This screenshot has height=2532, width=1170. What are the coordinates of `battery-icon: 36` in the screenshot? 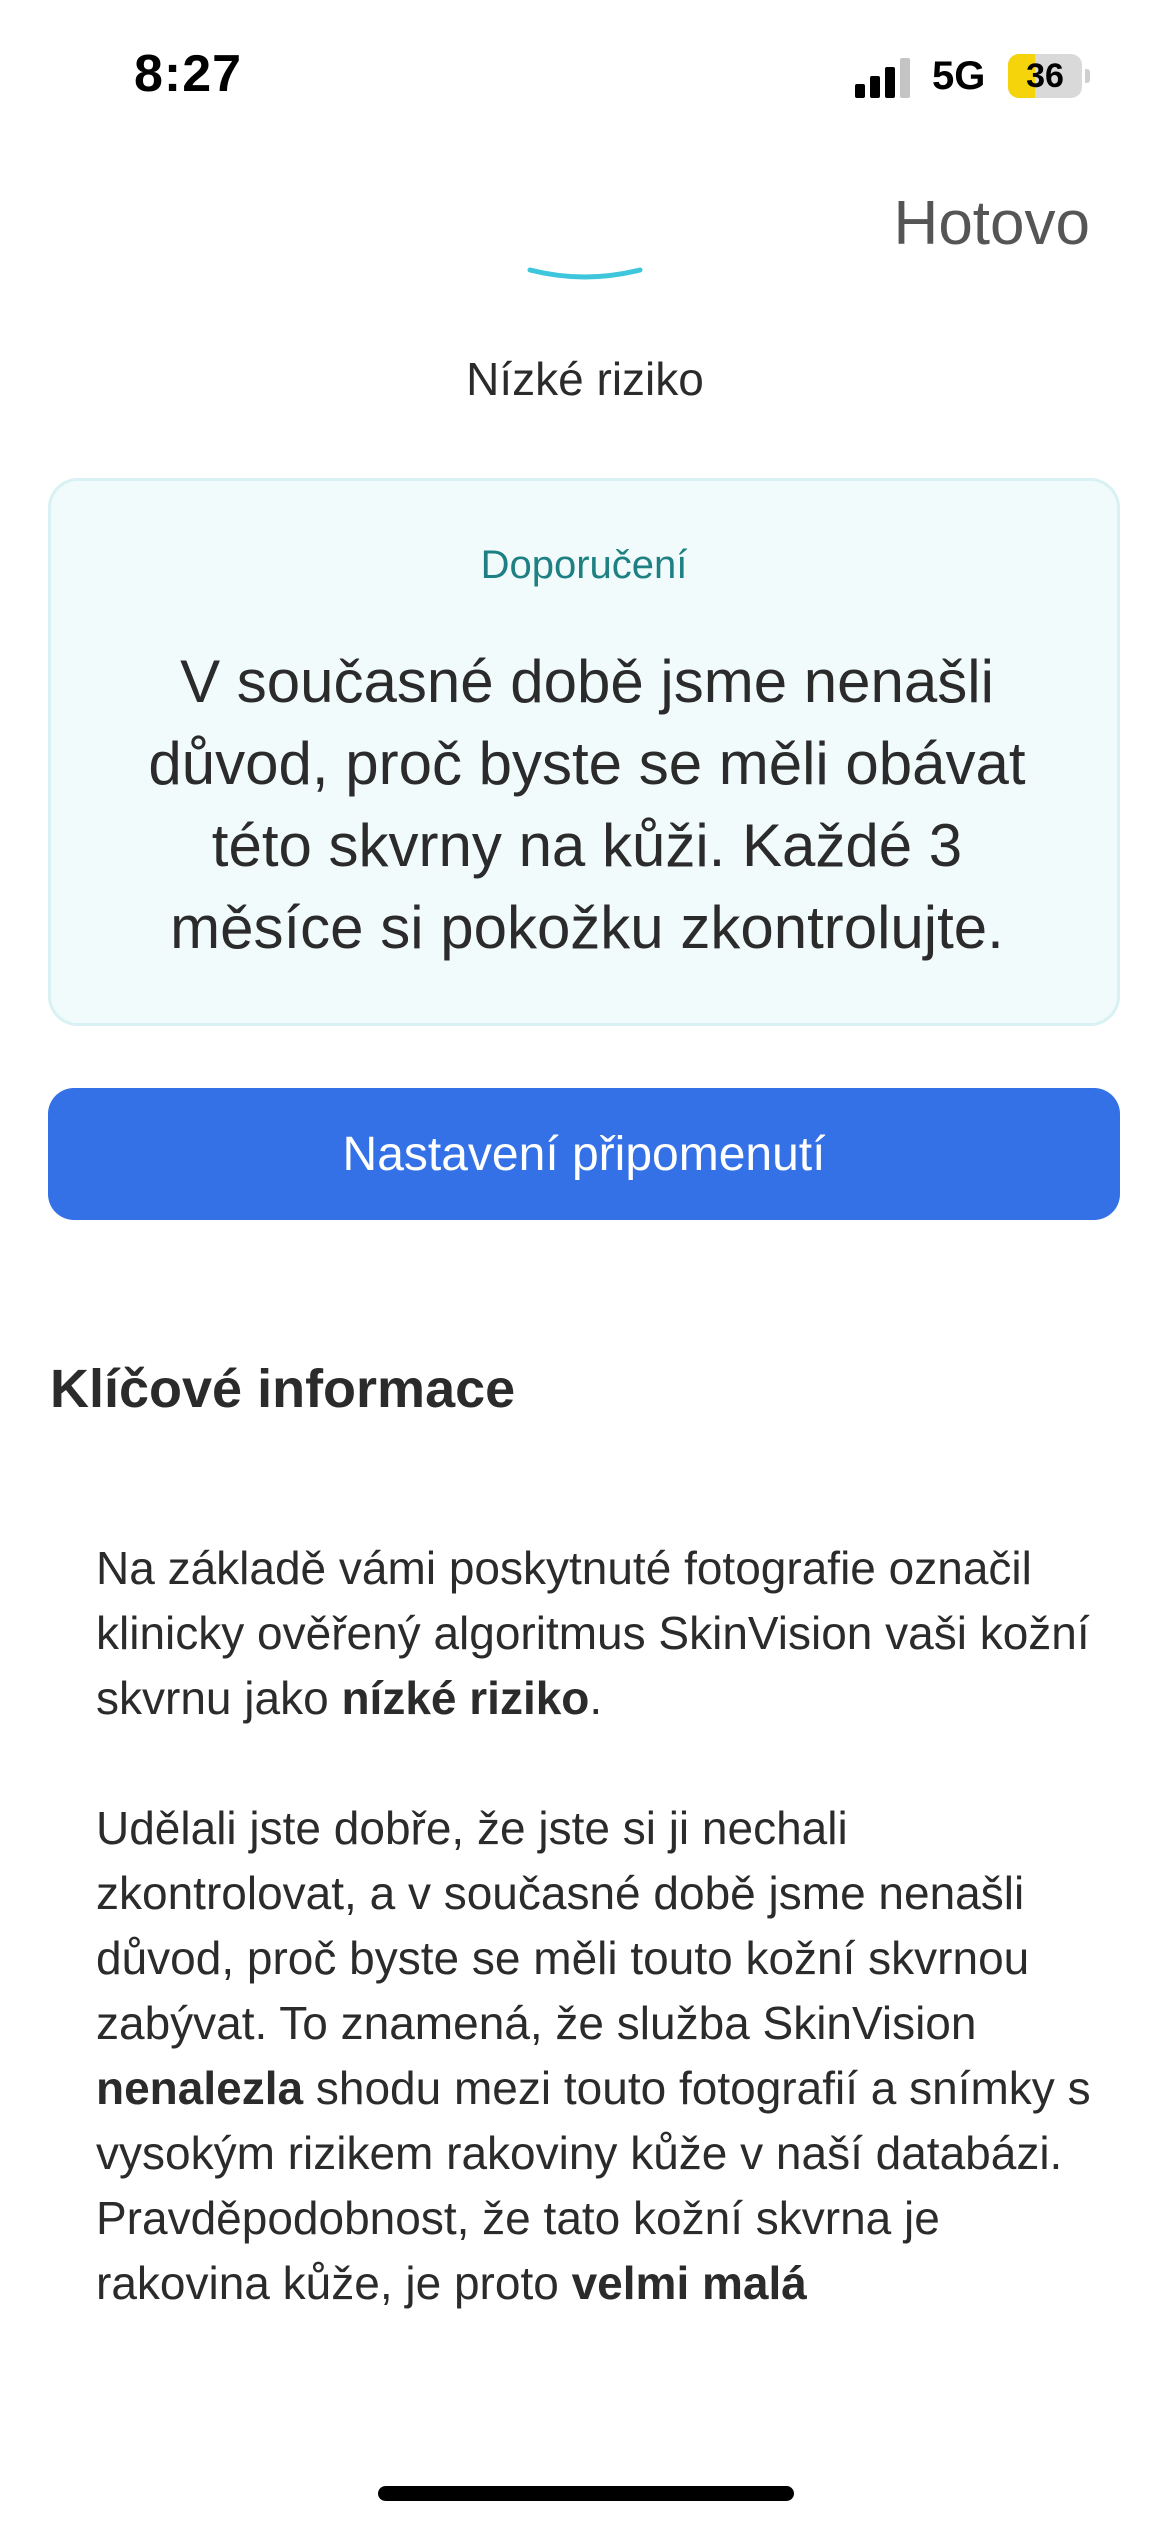 It's located at (1049, 76).